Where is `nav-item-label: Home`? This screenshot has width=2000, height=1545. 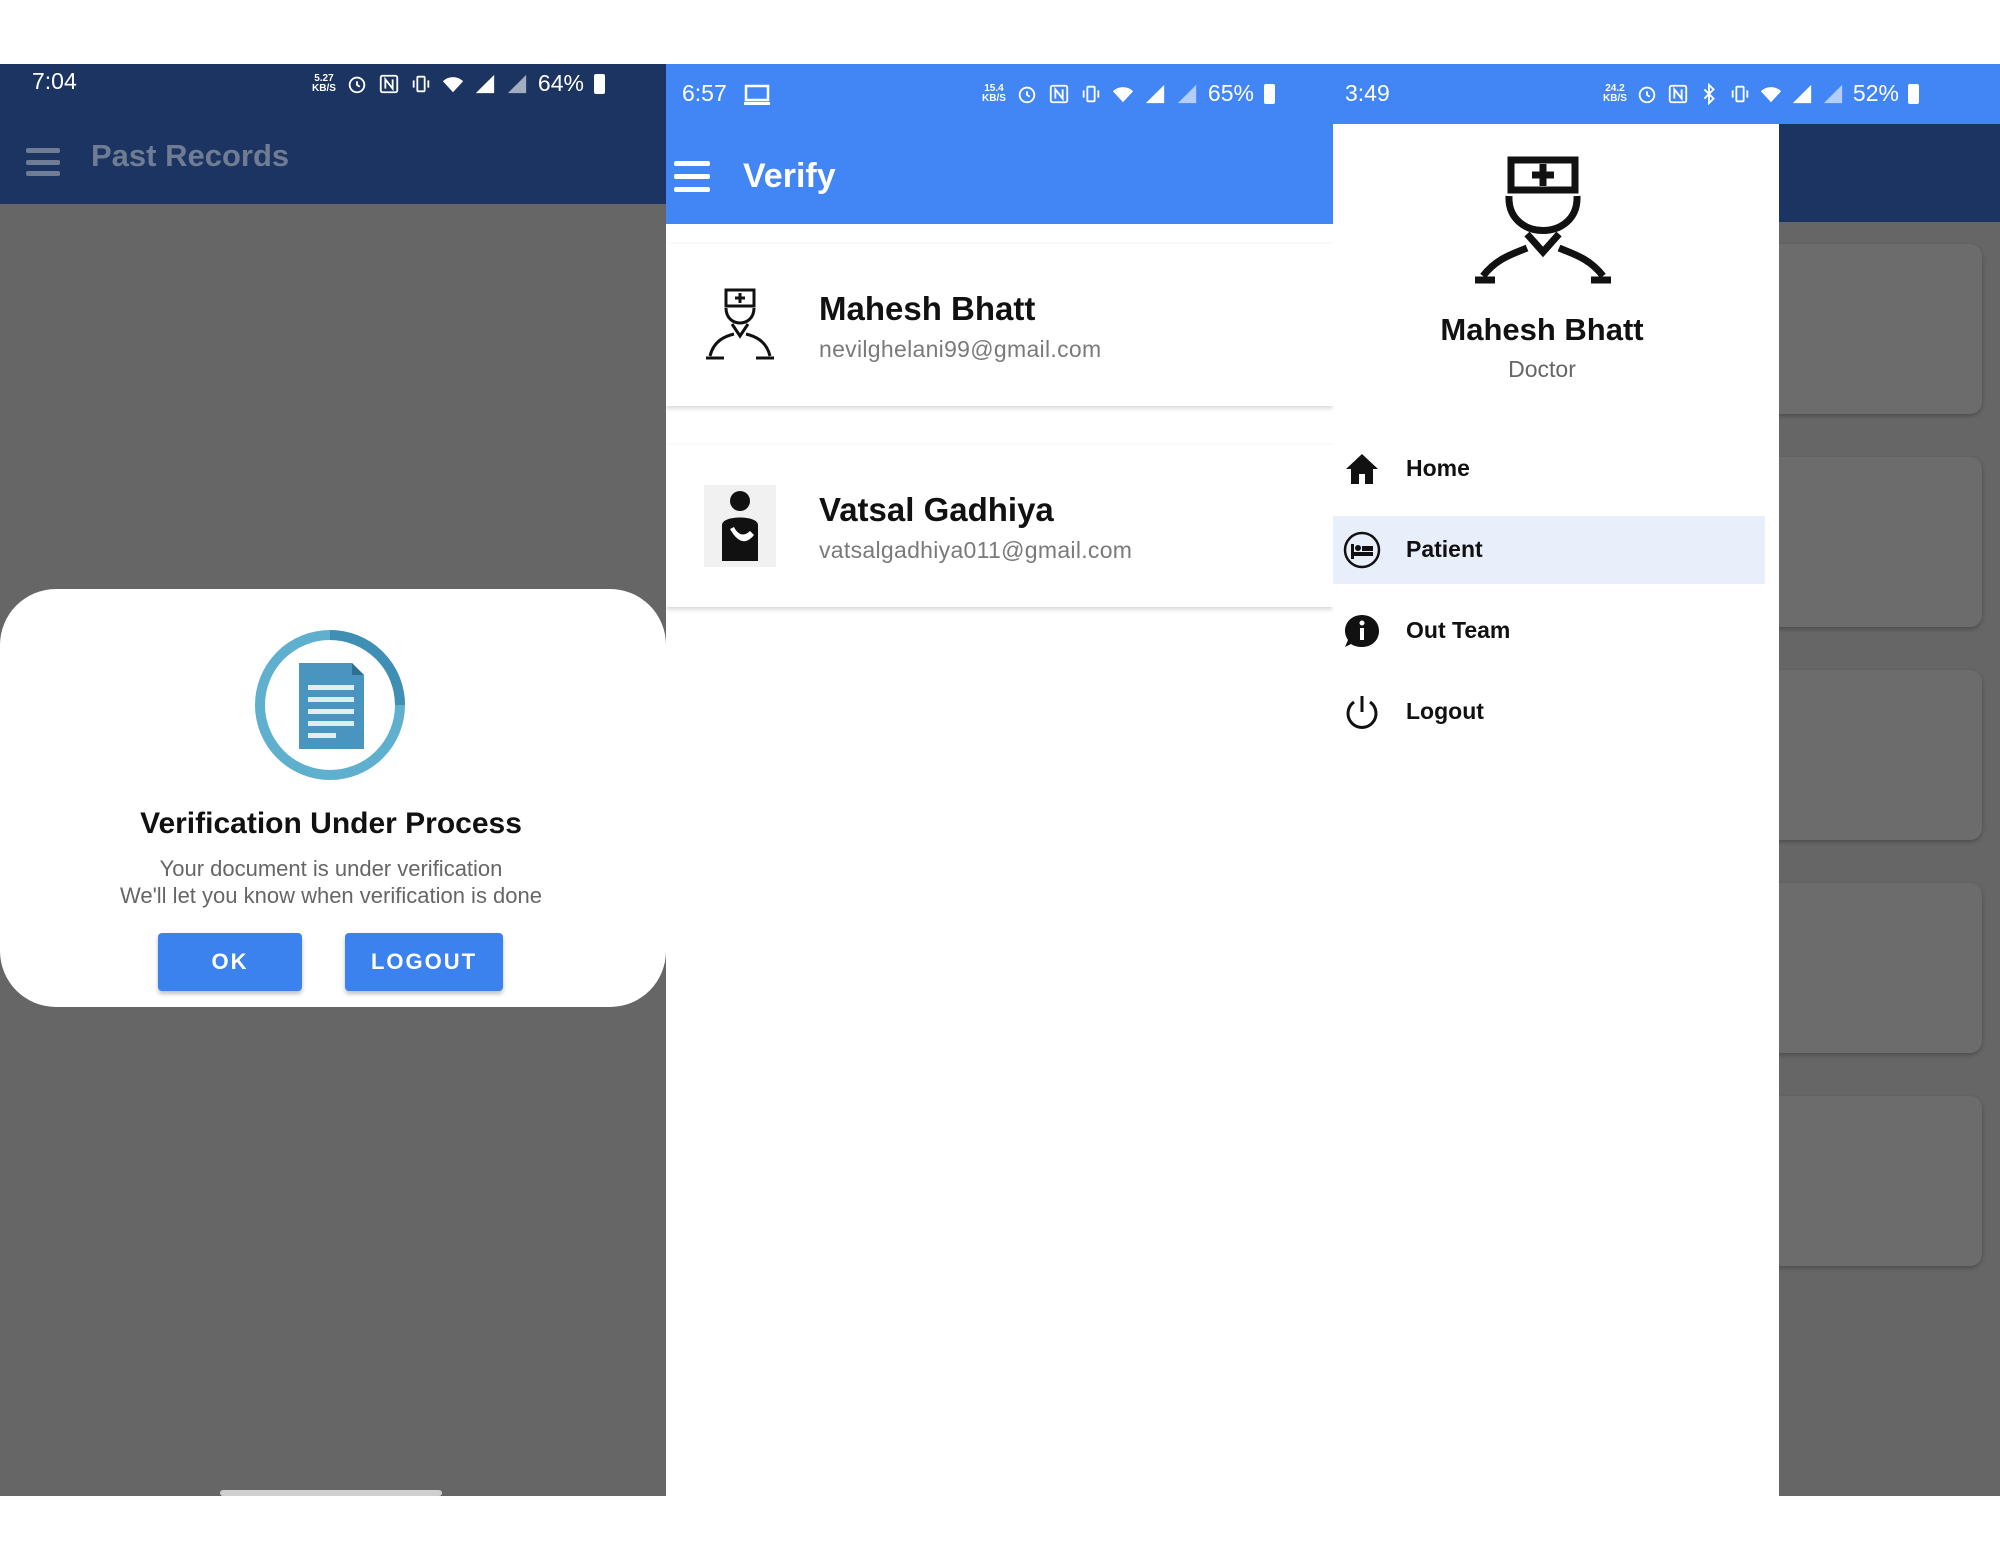
nav-item-label: Home is located at coordinates (1438, 468).